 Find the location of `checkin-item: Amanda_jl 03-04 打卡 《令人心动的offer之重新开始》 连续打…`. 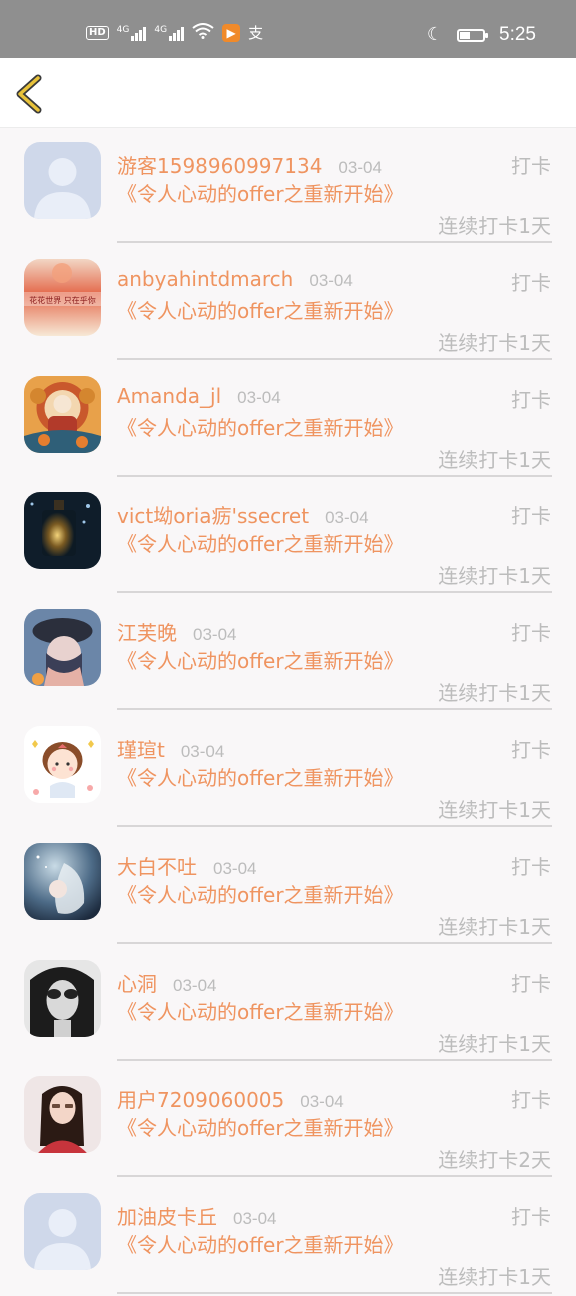

checkin-item: Amanda_jl 03-04 打卡 《令人心动的offer之重新开始》 连续打… is located at coordinates (288, 420).